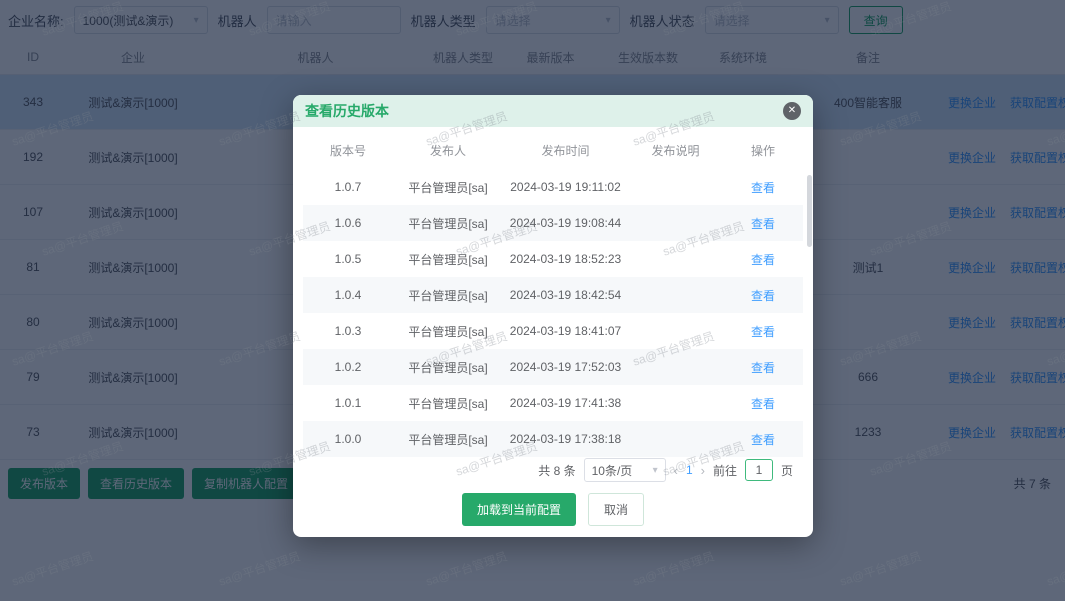  Describe the element at coordinates (612, 470) in the screenshot. I see `page-size-value: 10条/页` at that location.